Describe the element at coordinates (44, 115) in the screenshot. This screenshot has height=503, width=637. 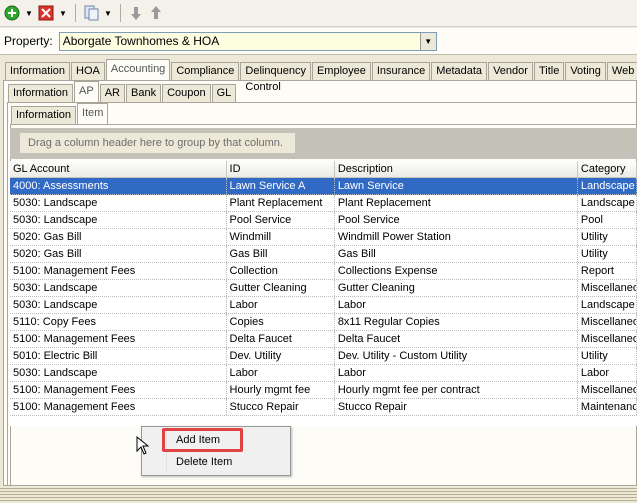
I see `inner-tab-information: Information` at that location.